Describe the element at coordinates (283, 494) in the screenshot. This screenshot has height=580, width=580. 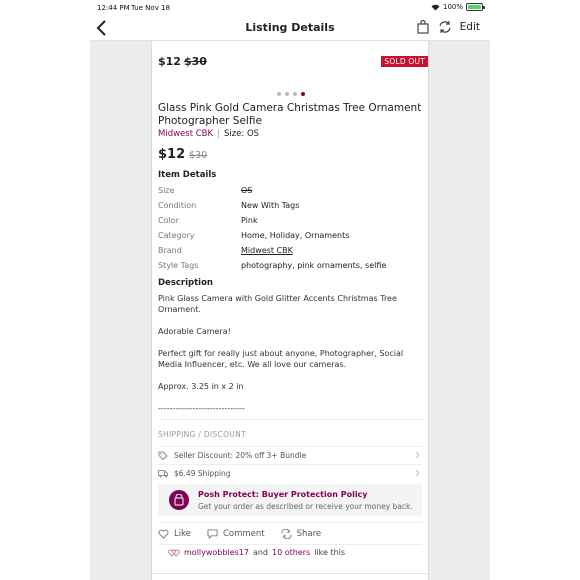
I see `posh-protect-title: Posh Protect: Buyer Protection Policy` at that location.